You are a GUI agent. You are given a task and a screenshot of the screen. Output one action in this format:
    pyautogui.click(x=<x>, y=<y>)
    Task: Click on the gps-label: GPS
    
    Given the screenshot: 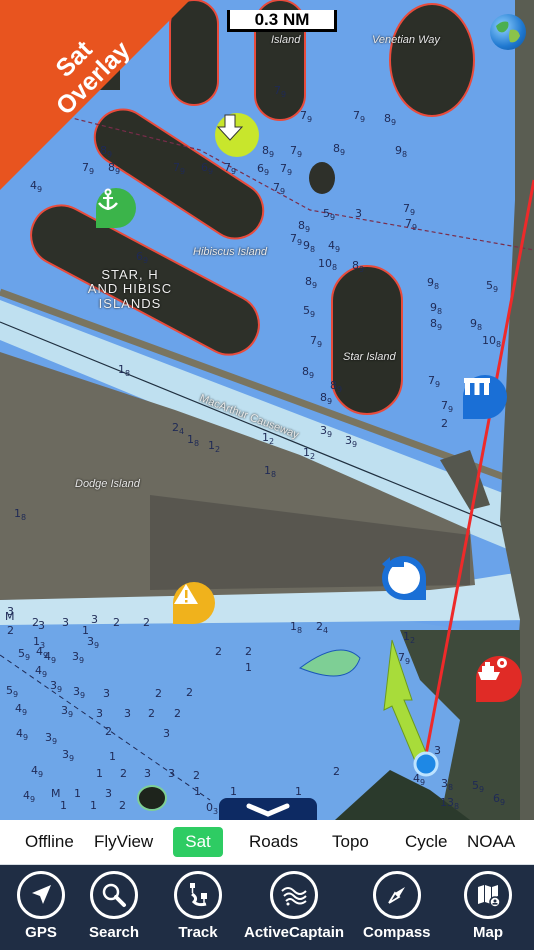 What is the action you would take?
    pyautogui.click(x=41, y=932)
    